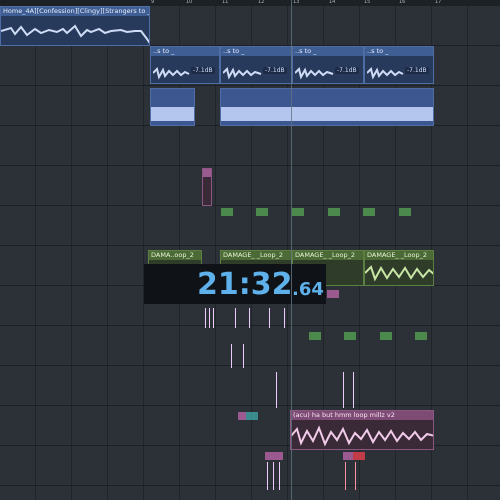  I want to click on ruler-tick: 15, so click(367, 2).